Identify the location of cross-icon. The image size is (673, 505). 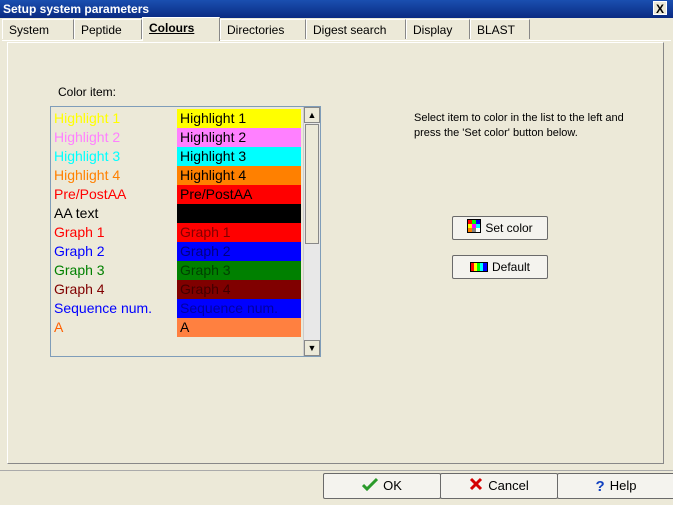
(476, 487).